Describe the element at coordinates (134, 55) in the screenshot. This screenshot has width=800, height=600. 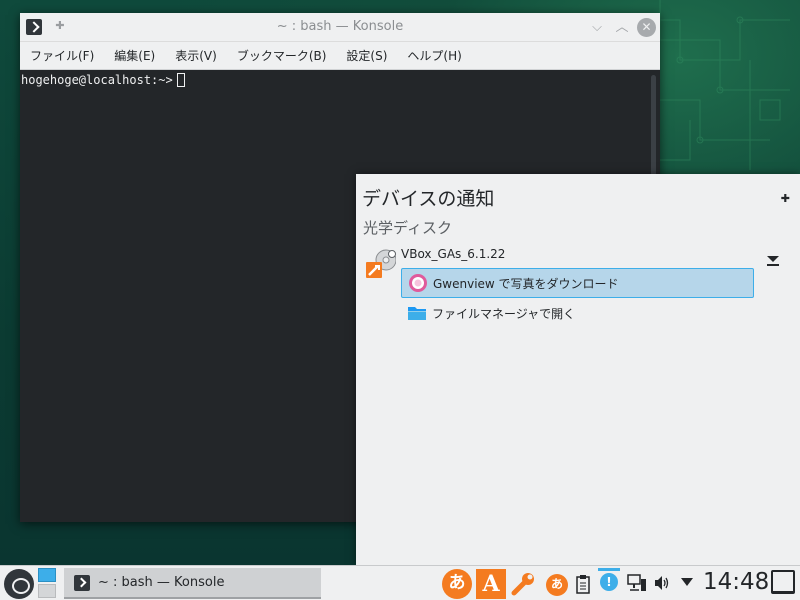
I see `menu-edit: 編集(E)` at that location.